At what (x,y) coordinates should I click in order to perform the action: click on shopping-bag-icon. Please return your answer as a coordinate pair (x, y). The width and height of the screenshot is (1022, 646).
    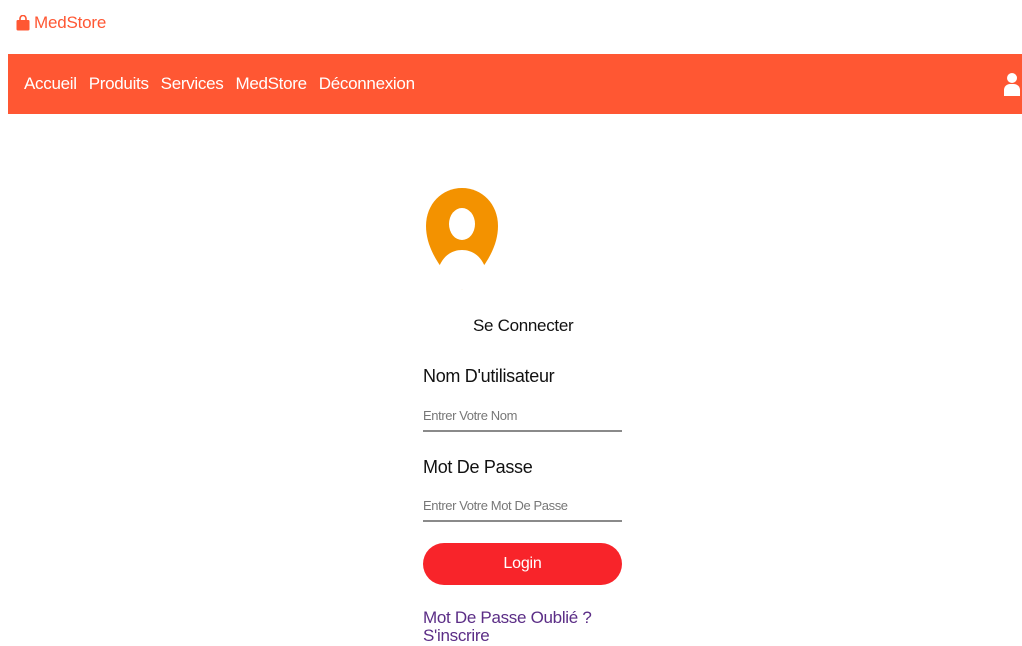
    Looking at the image, I should click on (23, 23).